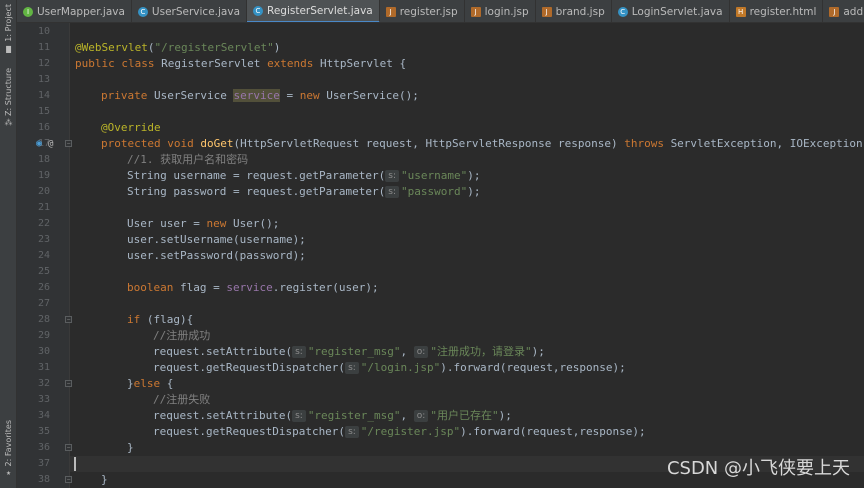 This screenshot has height=488, width=864. What do you see at coordinates (253, 288) in the screenshot?
I see `code-line-26: boolean flag = service.register(user);` at bounding box center [253, 288].